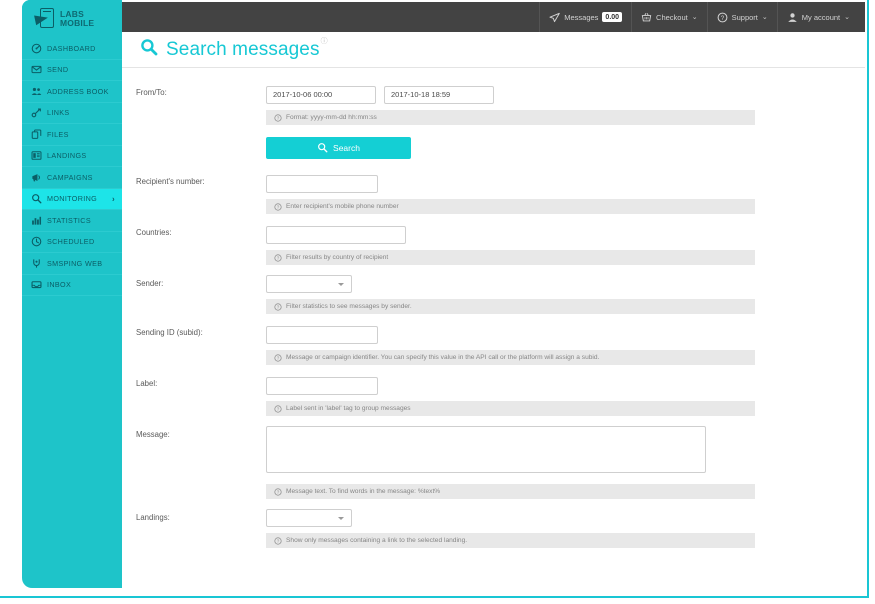 The height and width of the screenshot is (604, 875). I want to click on sidebar-item-label: INBOX, so click(59, 285).